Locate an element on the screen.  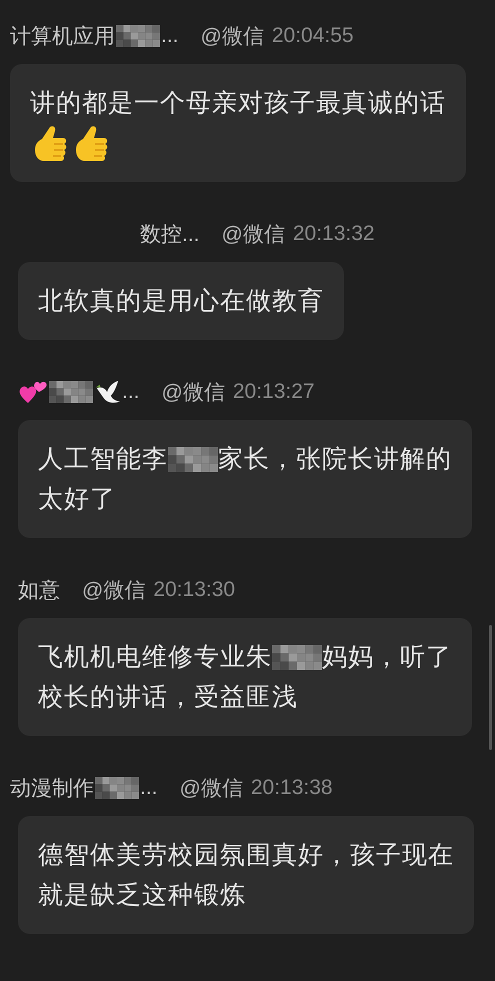
message-text: 北软真的是用心在做教育 is located at coordinates (181, 301).